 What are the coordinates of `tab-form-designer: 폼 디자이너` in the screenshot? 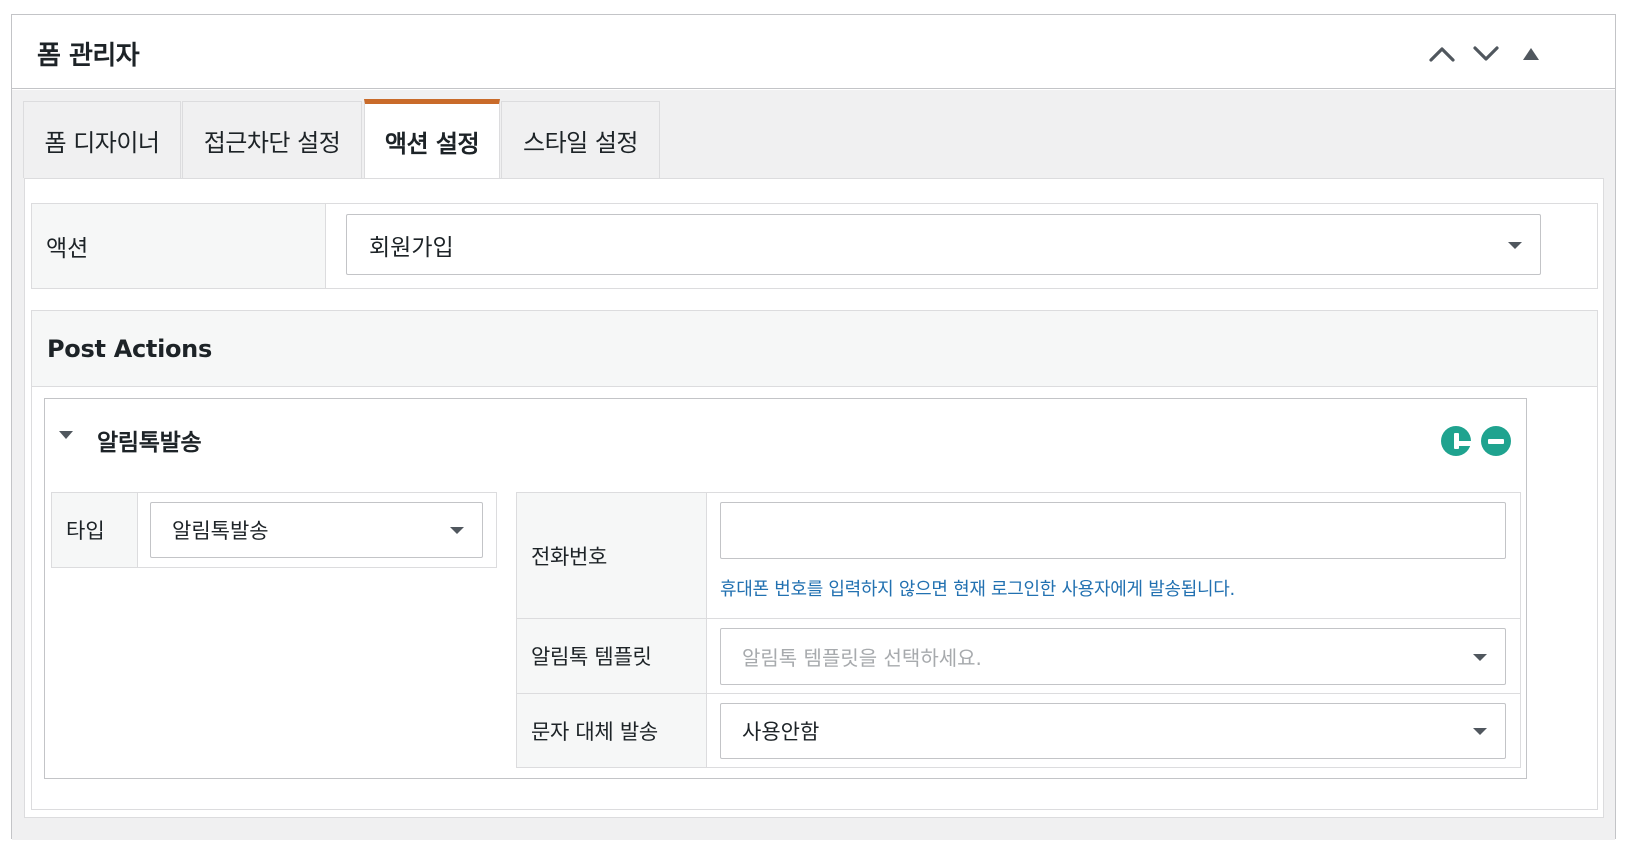 It's located at (102, 139).